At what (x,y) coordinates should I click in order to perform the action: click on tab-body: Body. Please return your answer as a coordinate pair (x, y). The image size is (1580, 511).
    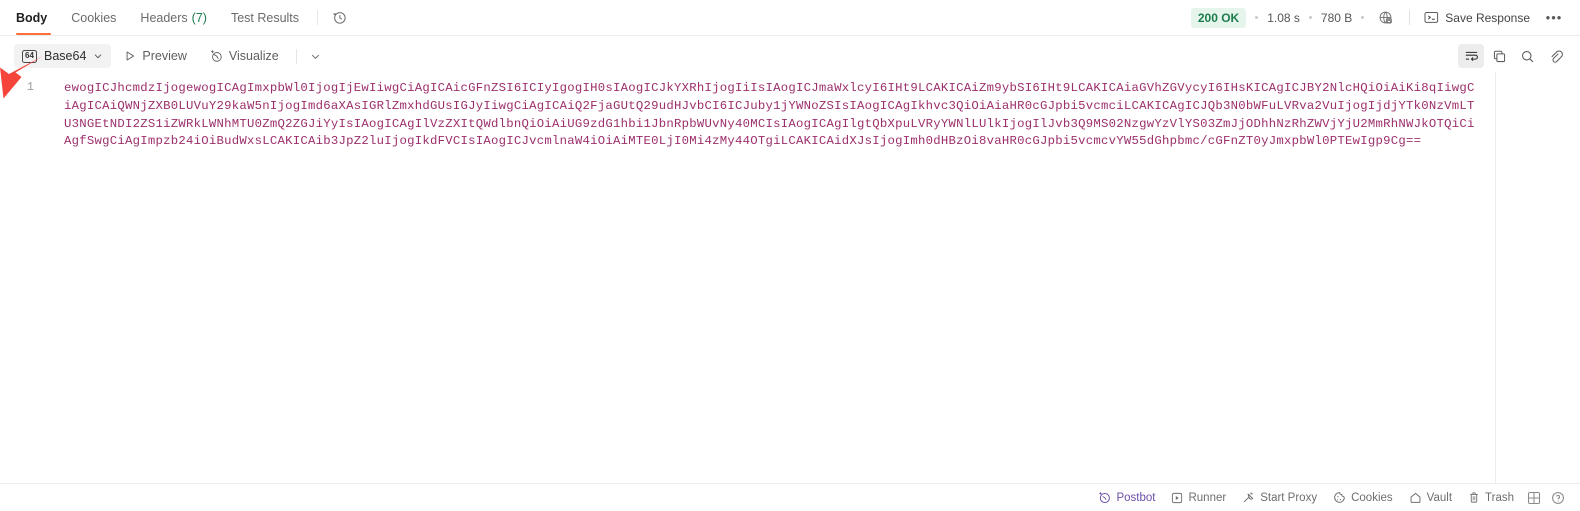
    Looking at the image, I should click on (35, 17).